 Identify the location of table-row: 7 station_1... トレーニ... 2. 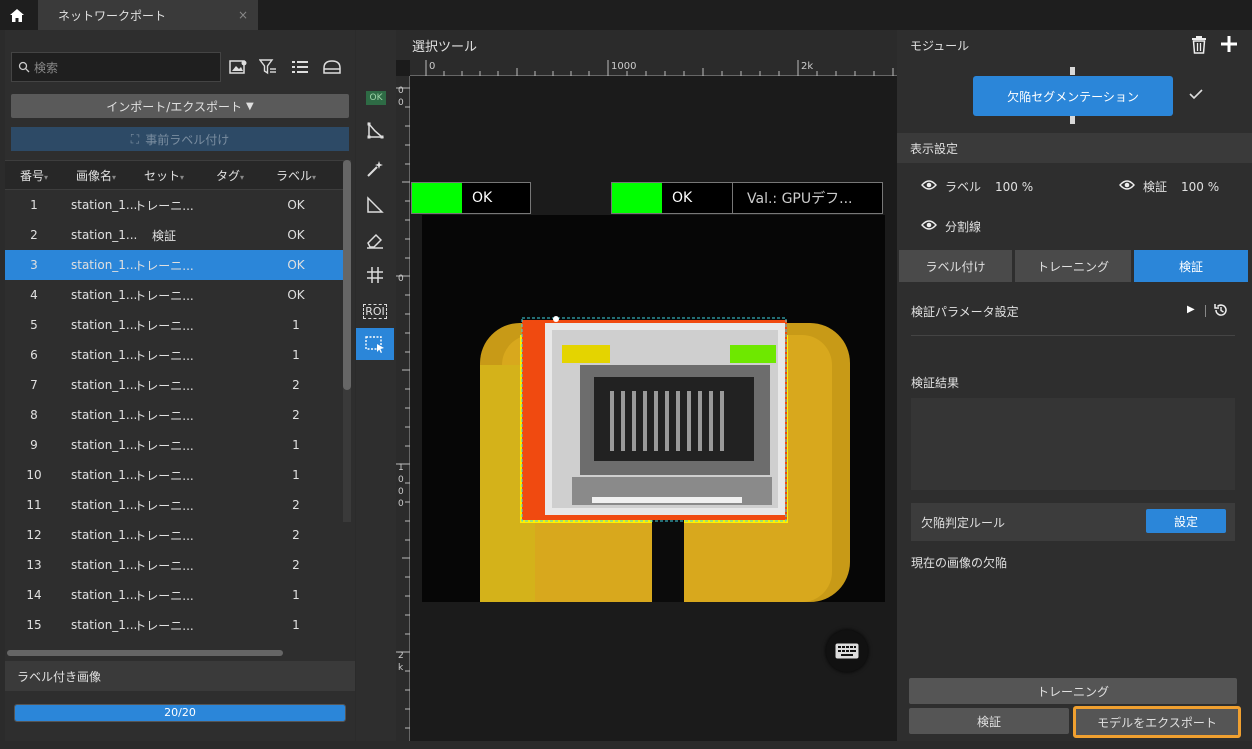
(174, 385).